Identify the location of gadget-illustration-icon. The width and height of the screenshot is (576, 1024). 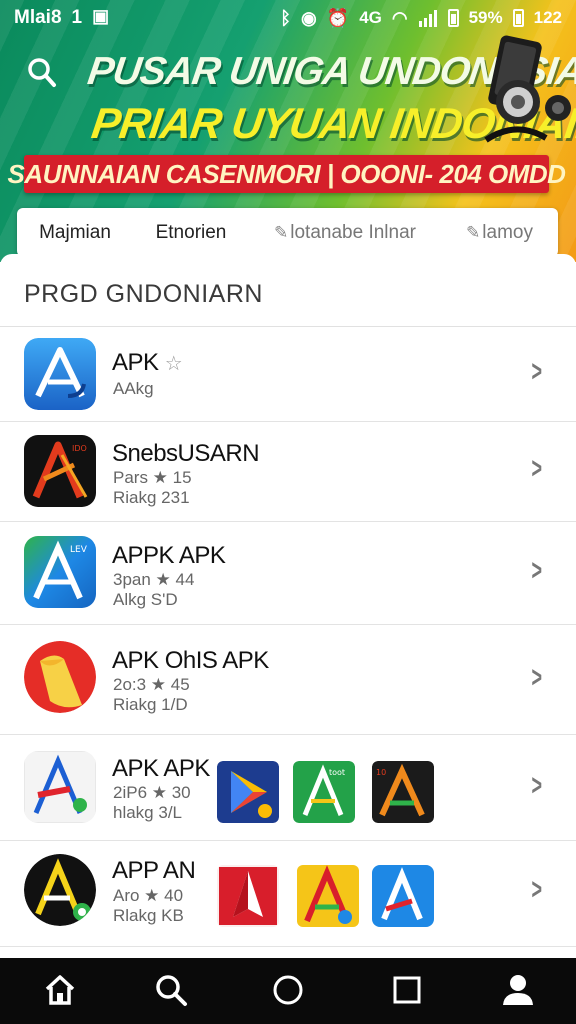
(527, 89).